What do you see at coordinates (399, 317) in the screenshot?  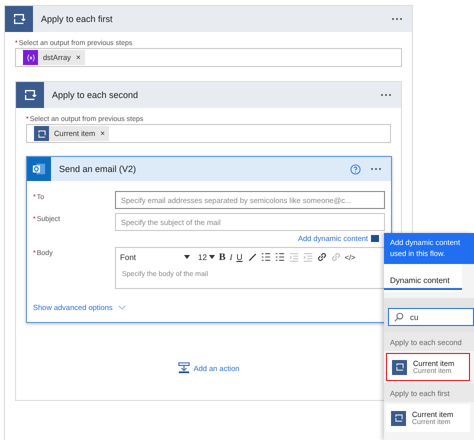 I see `search-icon` at bounding box center [399, 317].